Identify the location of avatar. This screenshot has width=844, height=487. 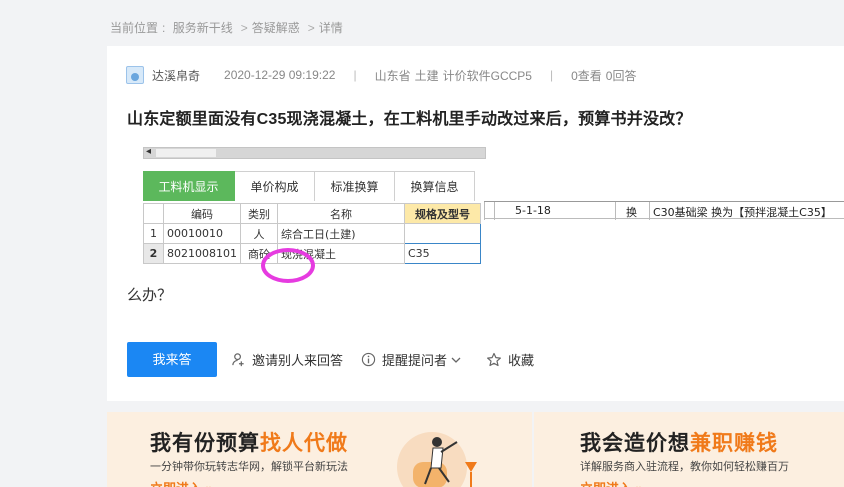
(135, 75).